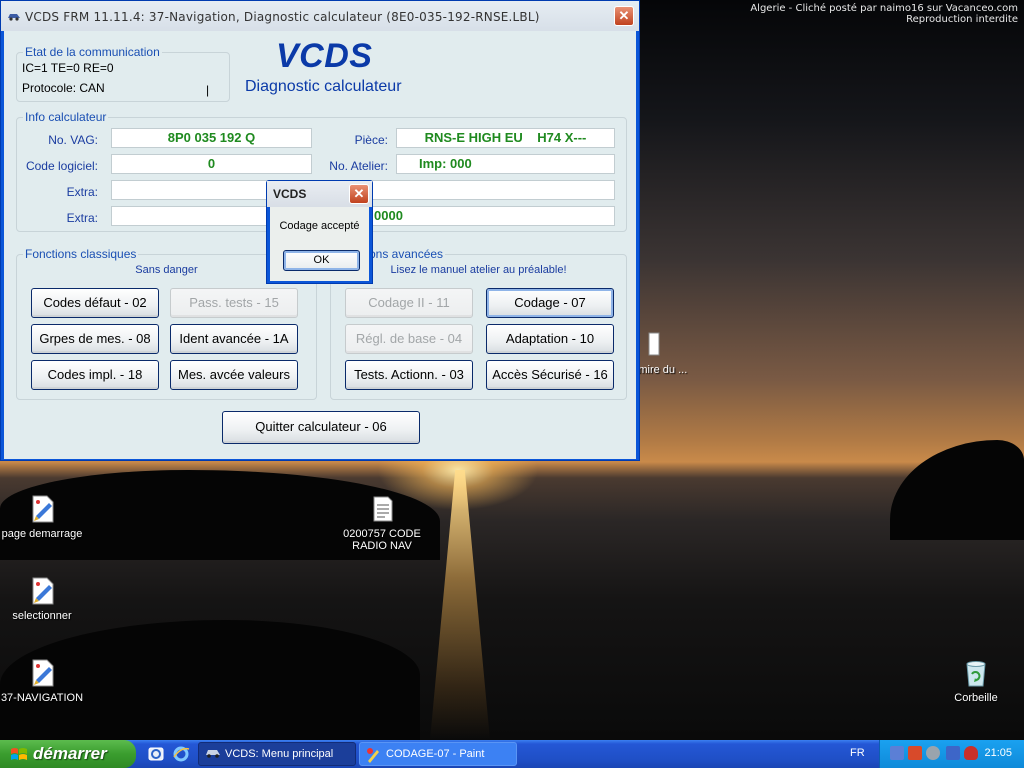  Describe the element at coordinates (382, 523) in the screenshot. I see `desktop-icon-code-radio-nav: 0200757 CODE RADIO NAV` at that location.